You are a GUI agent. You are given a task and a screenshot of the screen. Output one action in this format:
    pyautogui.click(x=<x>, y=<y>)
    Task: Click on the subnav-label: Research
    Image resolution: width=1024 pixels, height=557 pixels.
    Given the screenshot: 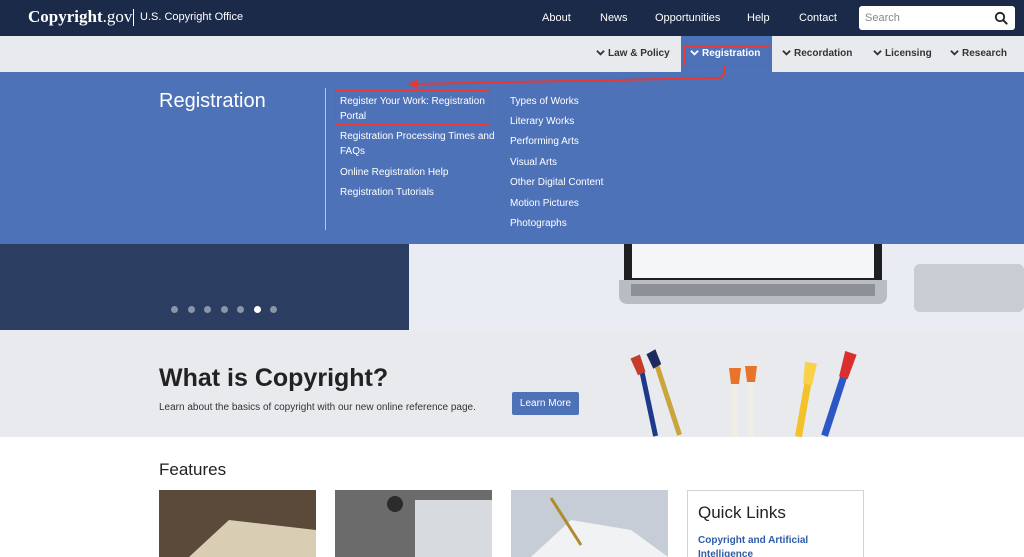 What is the action you would take?
    pyautogui.click(x=985, y=53)
    